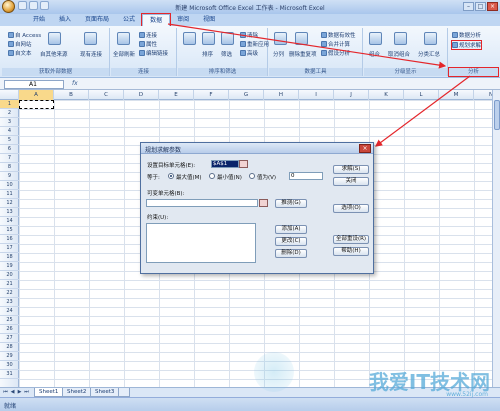  Describe the element at coordinates (307, 46) in the screenshot. I see `arrow-tab-to-analysis` at that location.